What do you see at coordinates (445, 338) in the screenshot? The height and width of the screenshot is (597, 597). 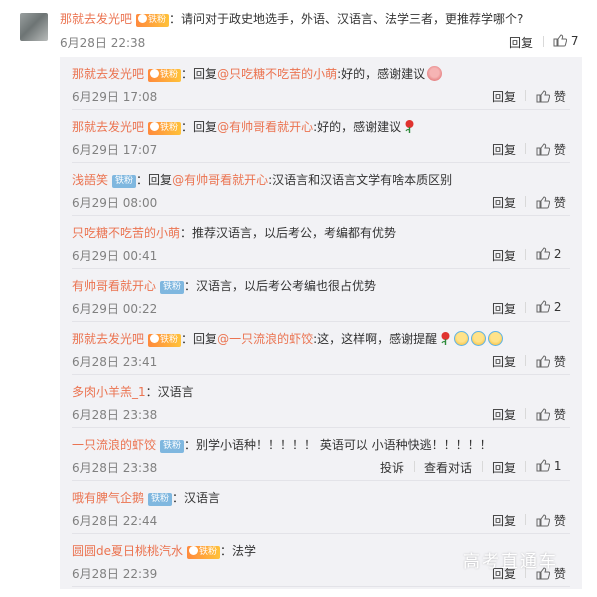 I see `rose-emoji-icon` at bounding box center [445, 338].